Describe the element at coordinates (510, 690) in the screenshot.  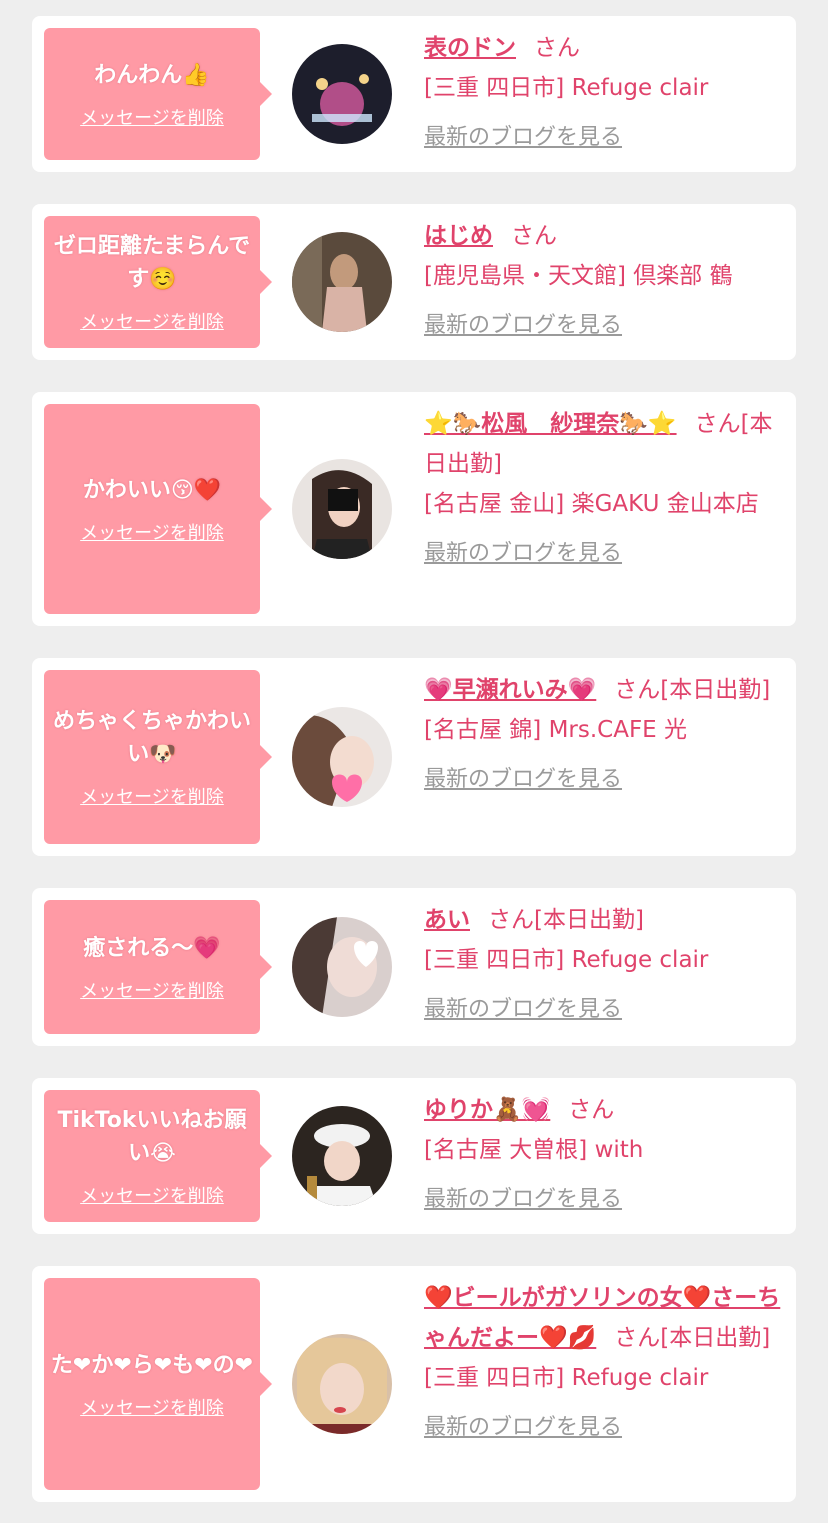
I see `cast-name-link: 💗早瀬れいみ💗` at that location.